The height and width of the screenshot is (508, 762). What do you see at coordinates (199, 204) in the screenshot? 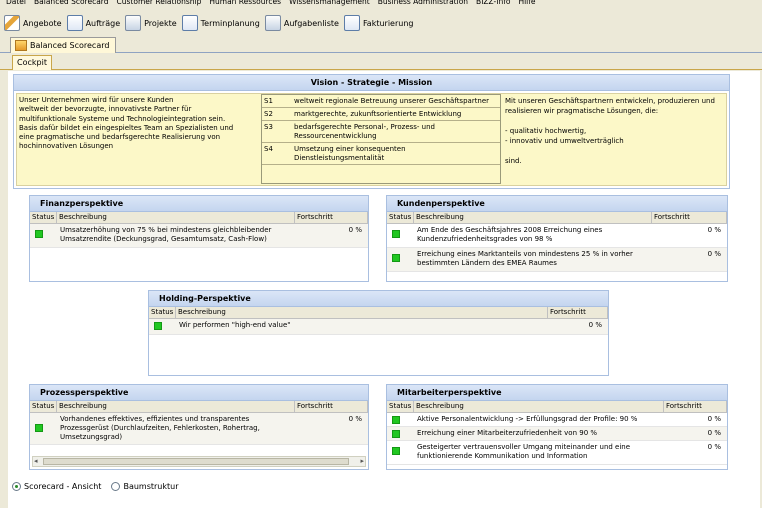
I see `finanz-title: Finanzperspektive` at bounding box center [199, 204].